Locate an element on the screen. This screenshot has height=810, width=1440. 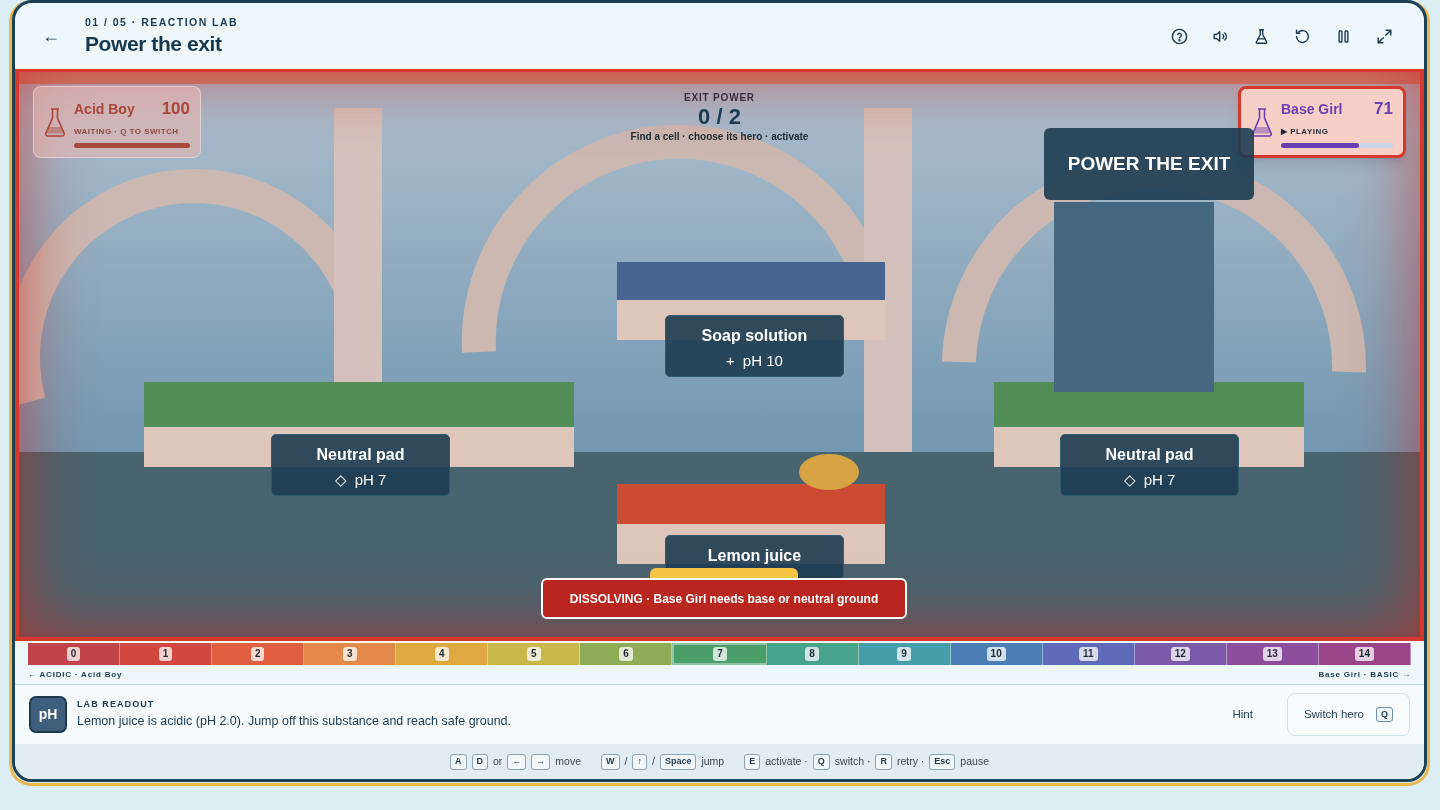
ph-cell: 8 is located at coordinates (812, 654).